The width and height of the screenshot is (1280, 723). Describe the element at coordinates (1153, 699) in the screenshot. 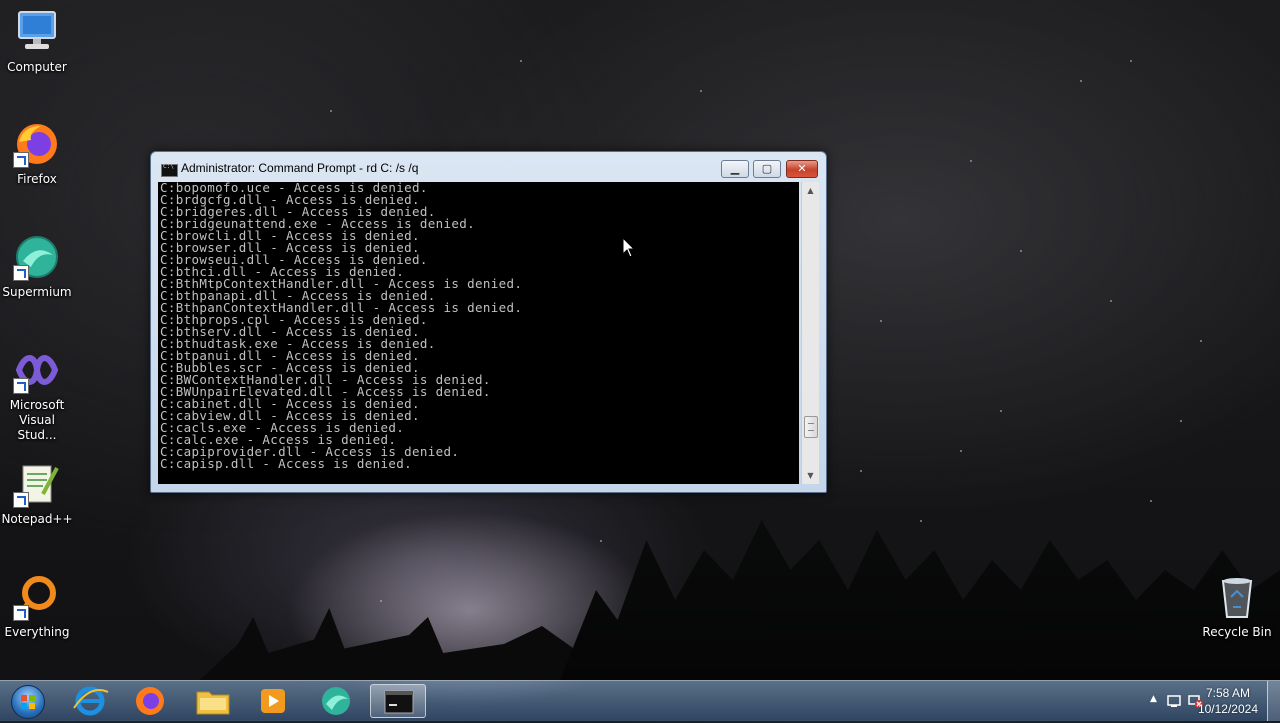

I see `show-hidden-icons-icon: ▲` at that location.